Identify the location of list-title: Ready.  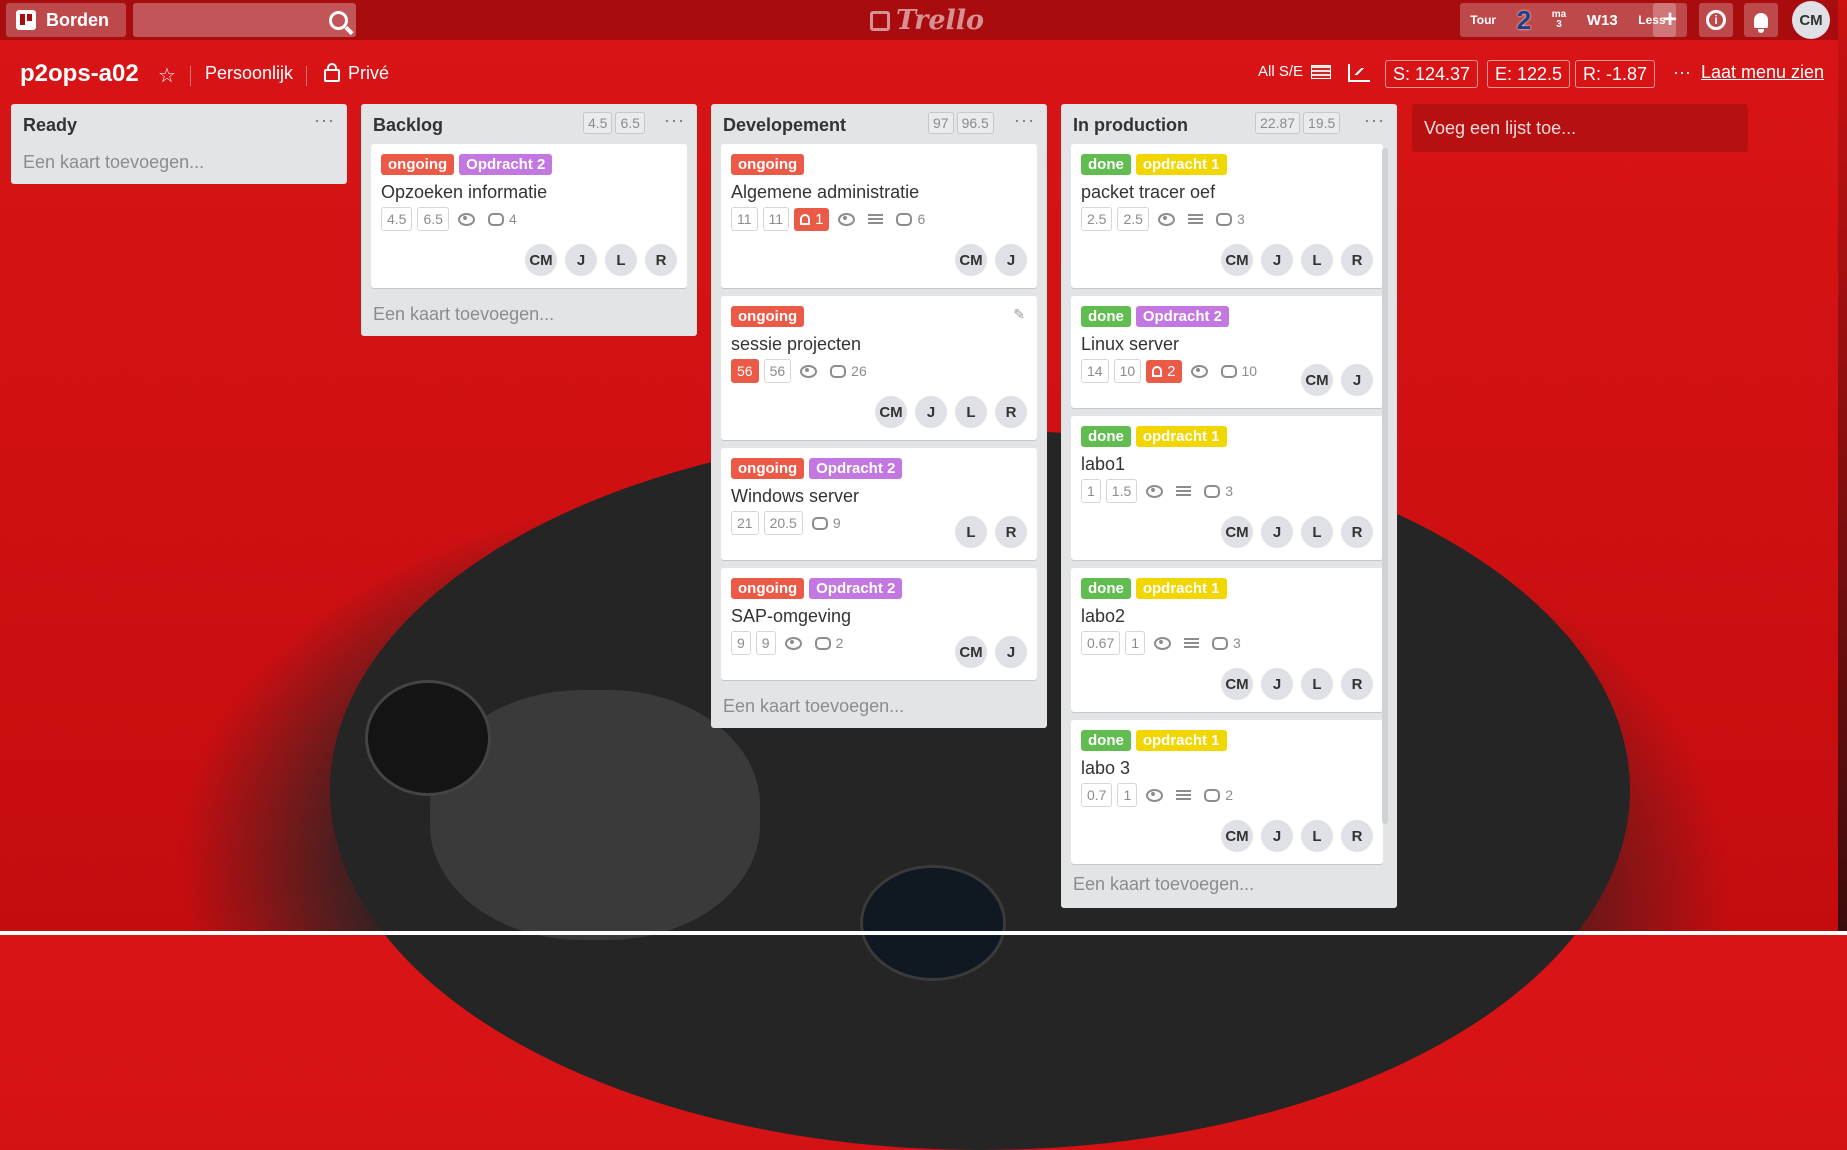
(50, 125).